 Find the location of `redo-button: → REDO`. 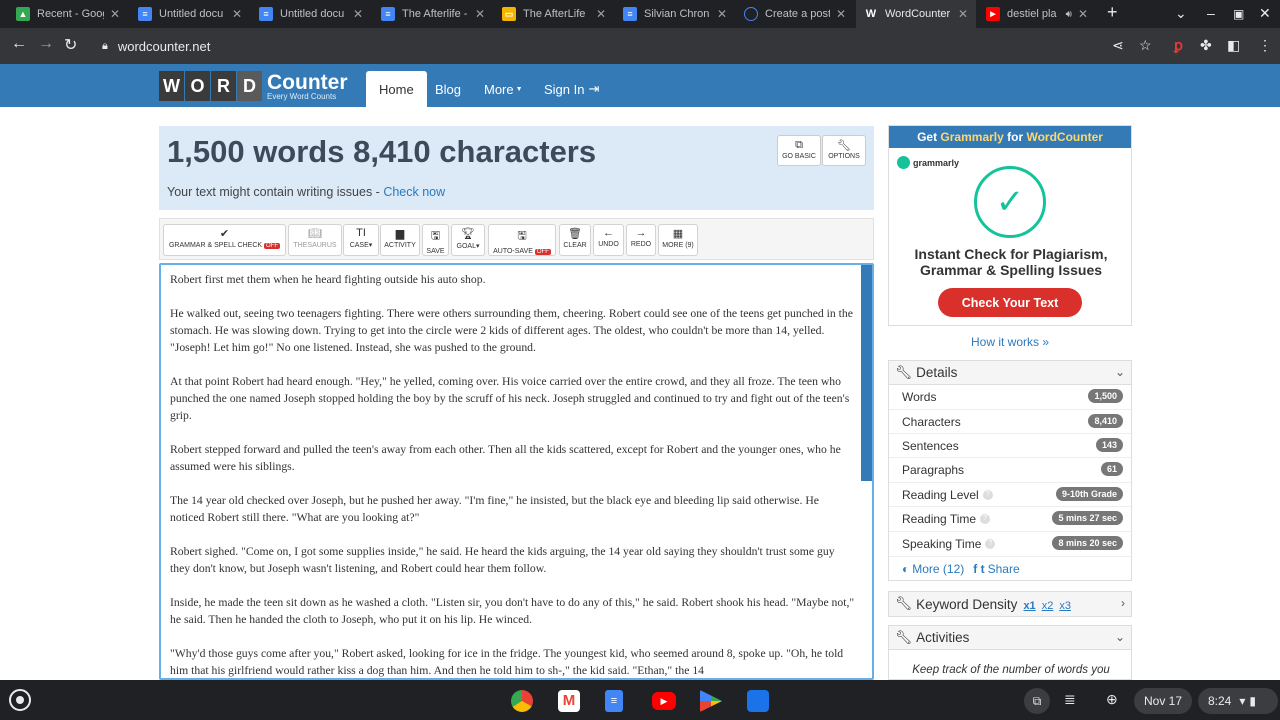

redo-button: → REDO is located at coordinates (641, 240).